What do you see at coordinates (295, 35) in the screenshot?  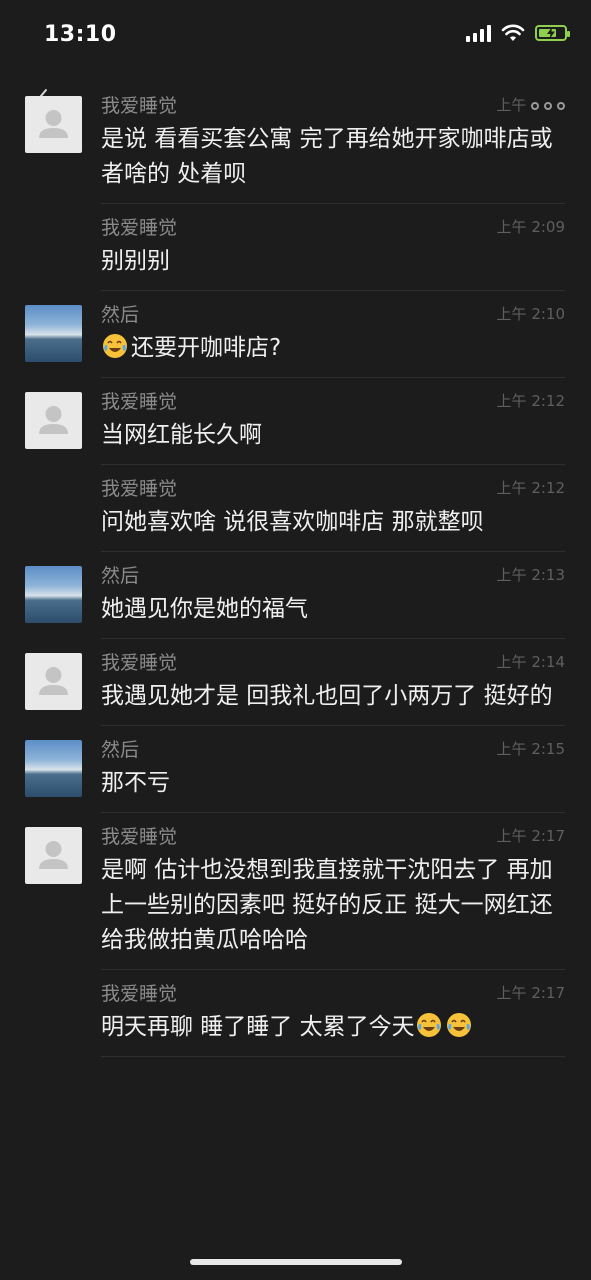 I see `status-bar: 13:10` at bounding box center [295, 35].